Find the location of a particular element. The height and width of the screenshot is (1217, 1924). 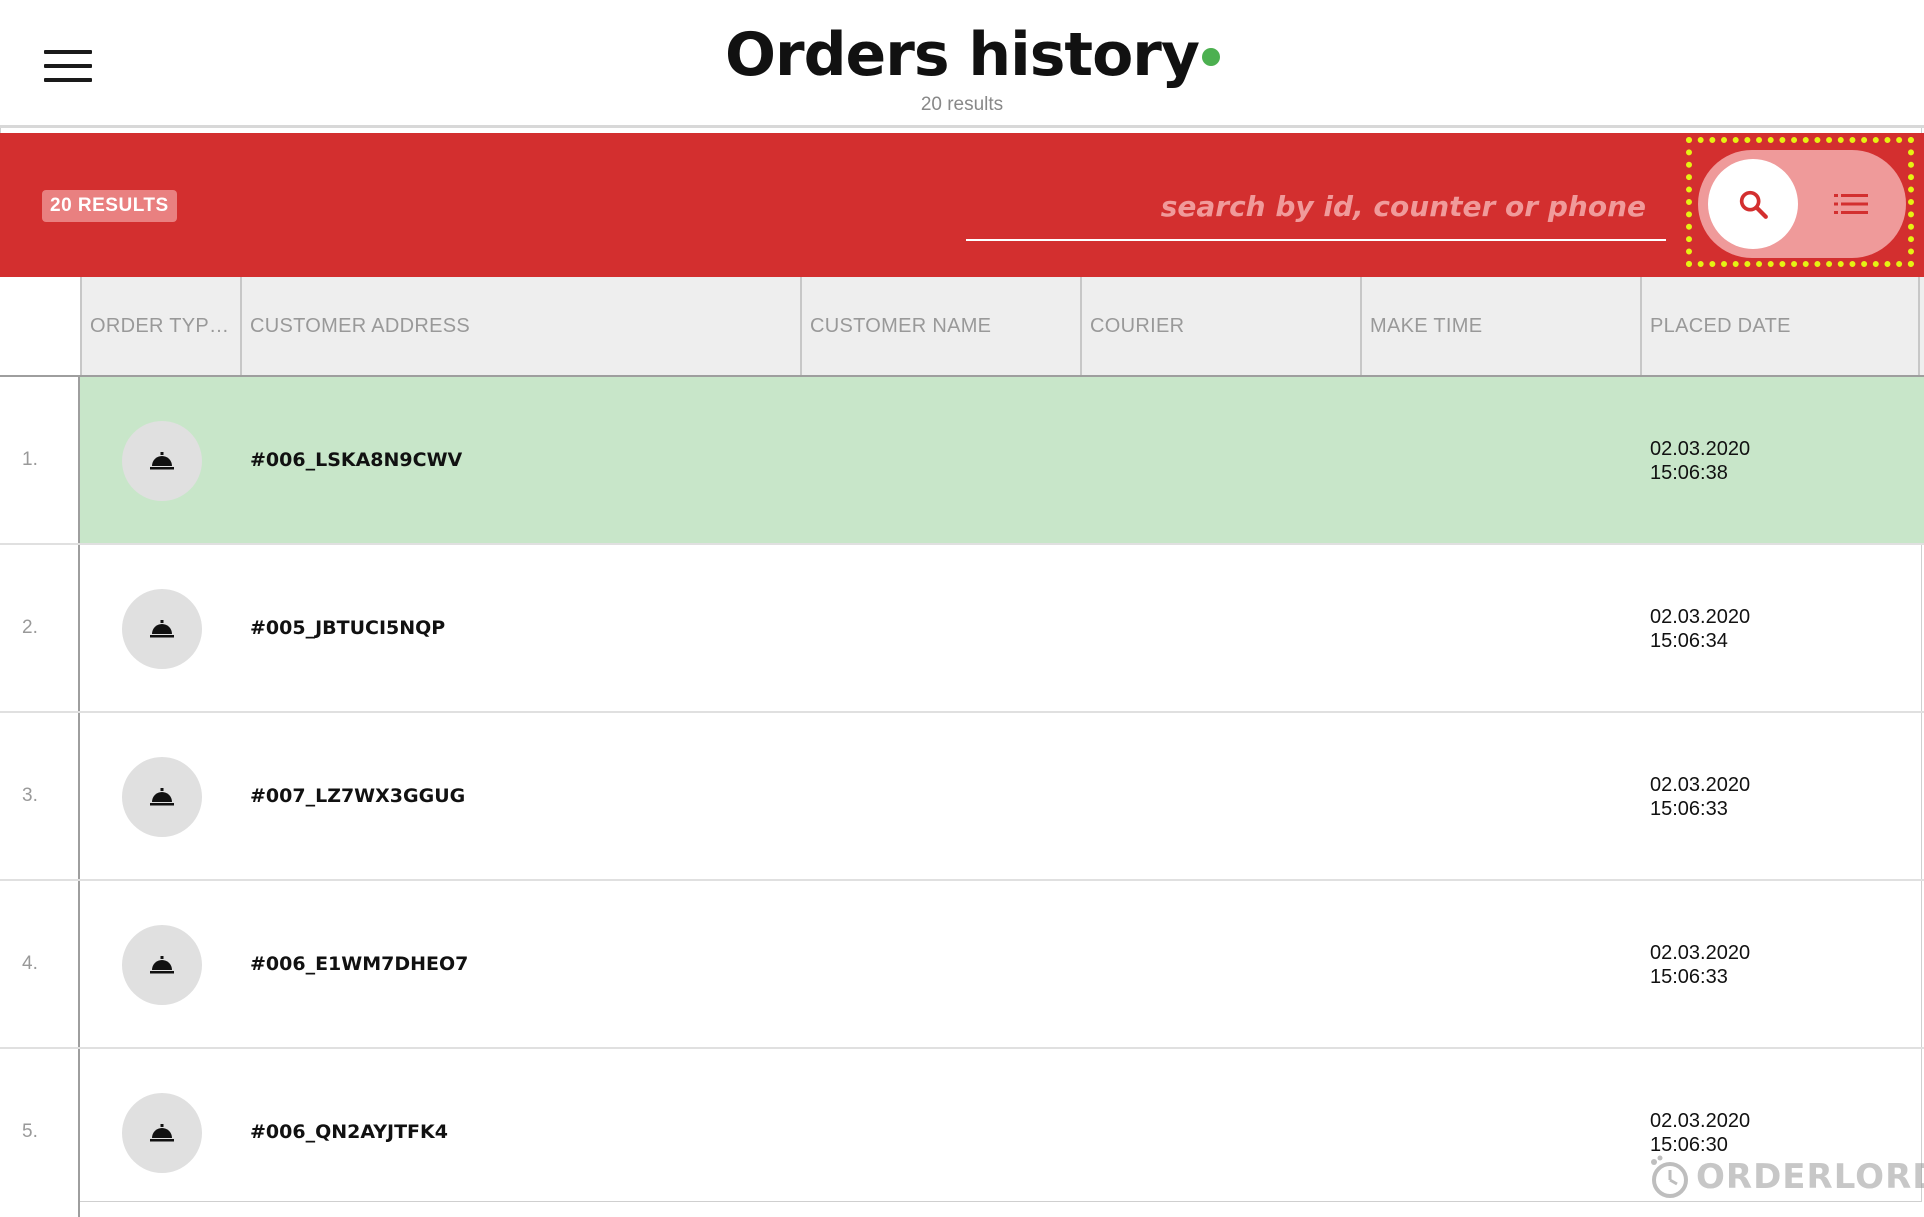

placed-date: 02.03.2020 15:06:38 is located at coordinates (1700, 461).